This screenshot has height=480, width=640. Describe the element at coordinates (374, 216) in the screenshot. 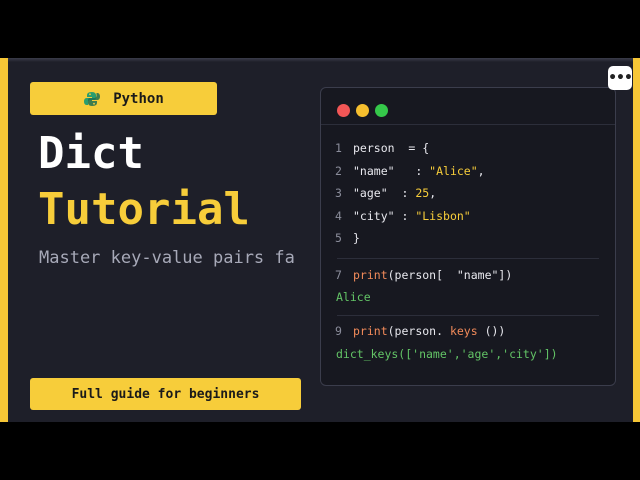

I see `code-token: "city"` at that location.